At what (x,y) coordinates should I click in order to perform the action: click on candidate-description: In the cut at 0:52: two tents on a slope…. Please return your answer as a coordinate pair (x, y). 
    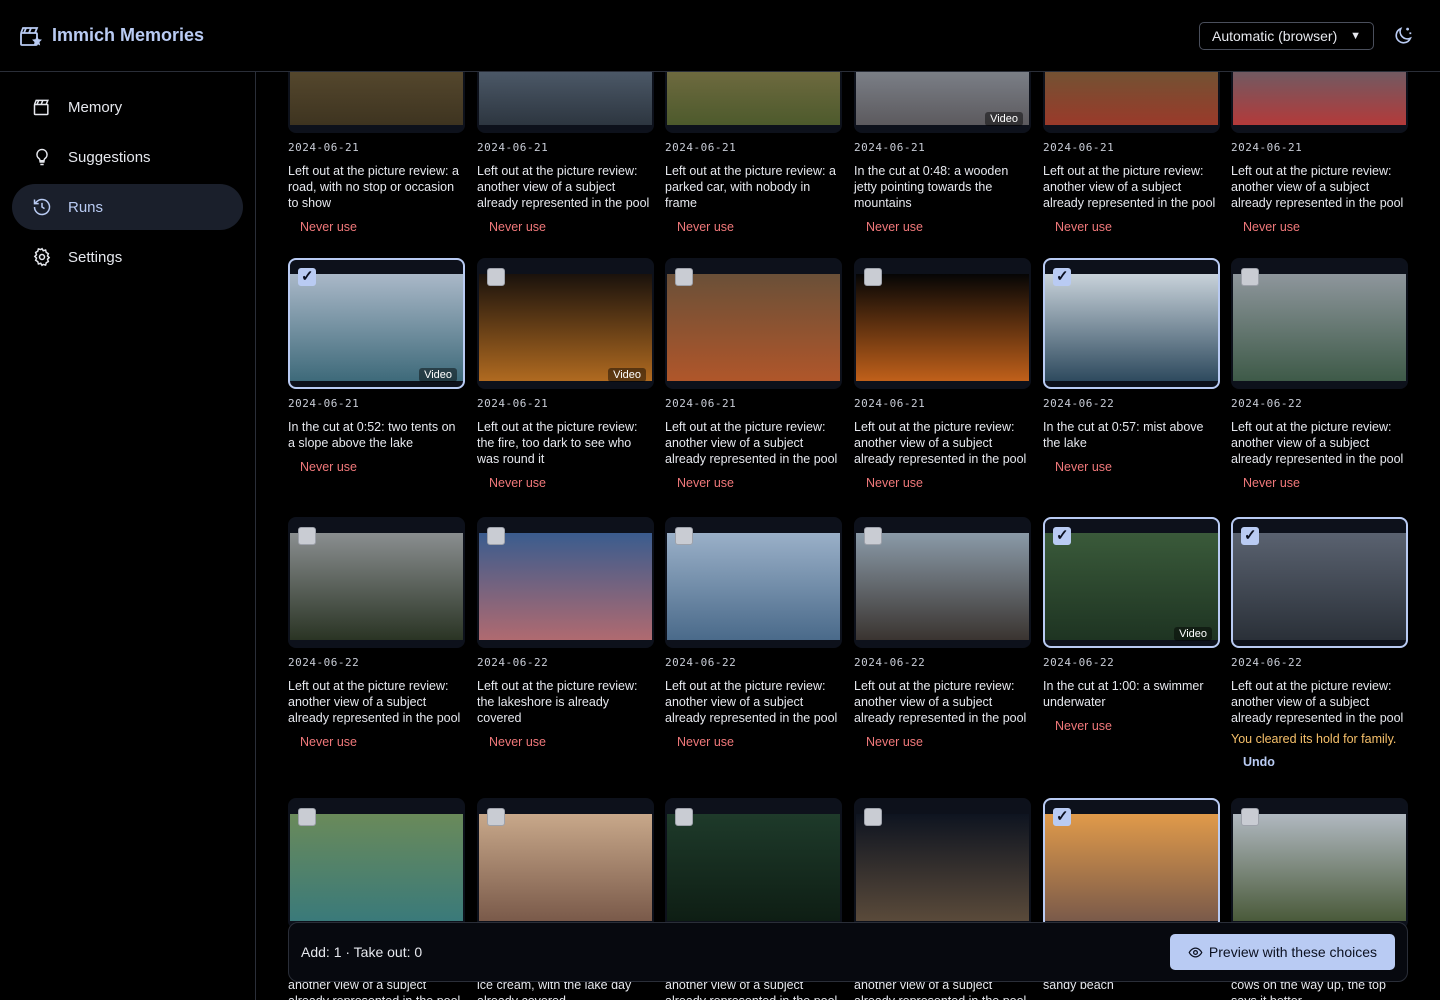
    Looking at the image, I should click on (372, 435).